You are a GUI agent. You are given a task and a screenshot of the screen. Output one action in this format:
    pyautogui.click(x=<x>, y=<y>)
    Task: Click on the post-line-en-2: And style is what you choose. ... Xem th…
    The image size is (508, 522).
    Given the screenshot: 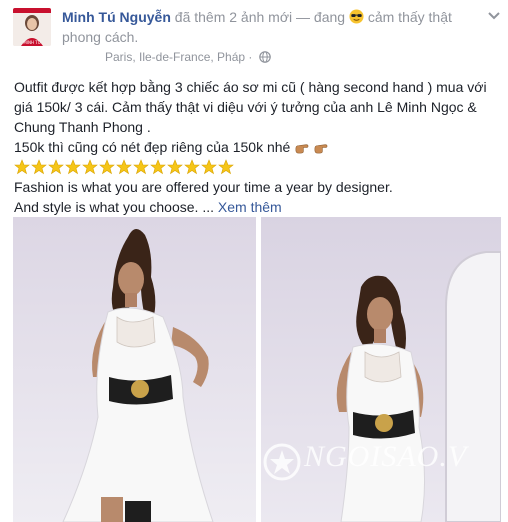 What is the action you would take?
    pyautogui.click(x=148, y=207)
    